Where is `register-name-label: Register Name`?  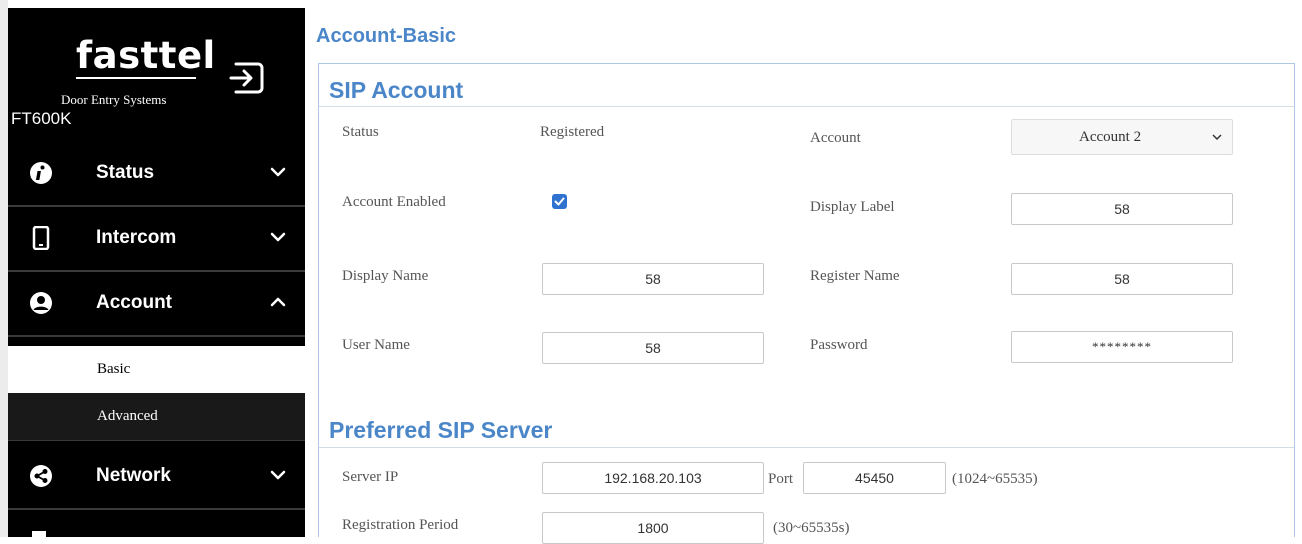 register-name-label: Register Name is located at coordinates (855, 276).